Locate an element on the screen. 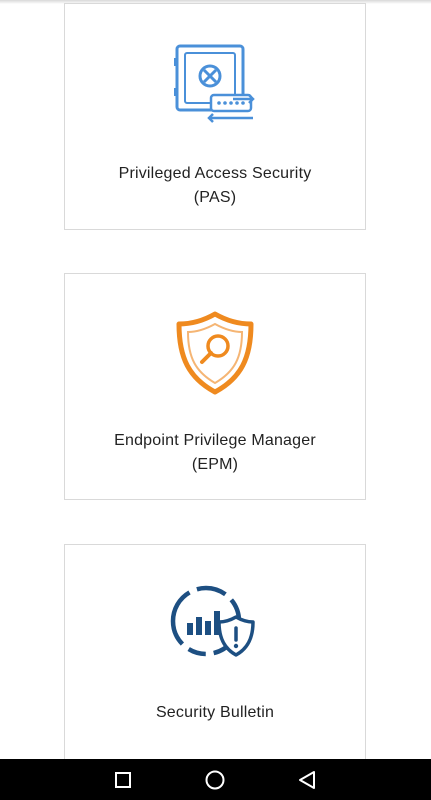  vault-icon is located at coordinates (215, 87).